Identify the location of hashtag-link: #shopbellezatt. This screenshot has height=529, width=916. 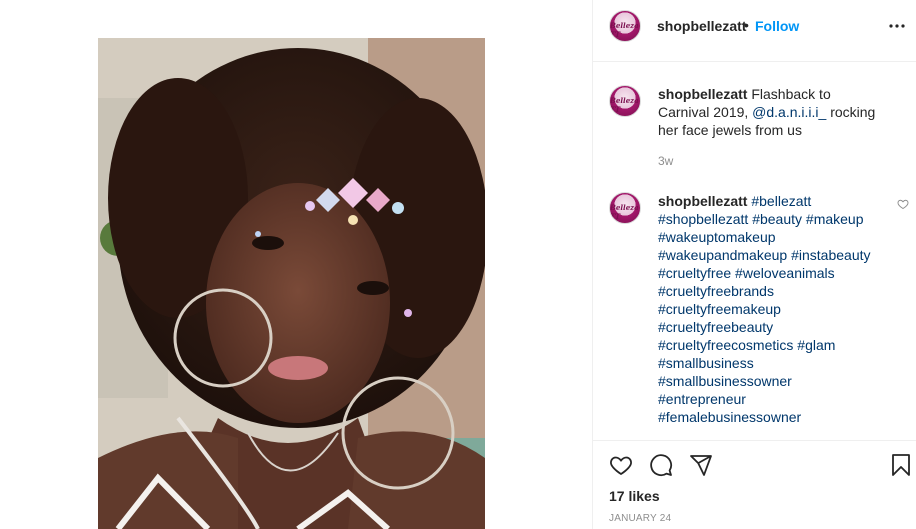
(703, 219).